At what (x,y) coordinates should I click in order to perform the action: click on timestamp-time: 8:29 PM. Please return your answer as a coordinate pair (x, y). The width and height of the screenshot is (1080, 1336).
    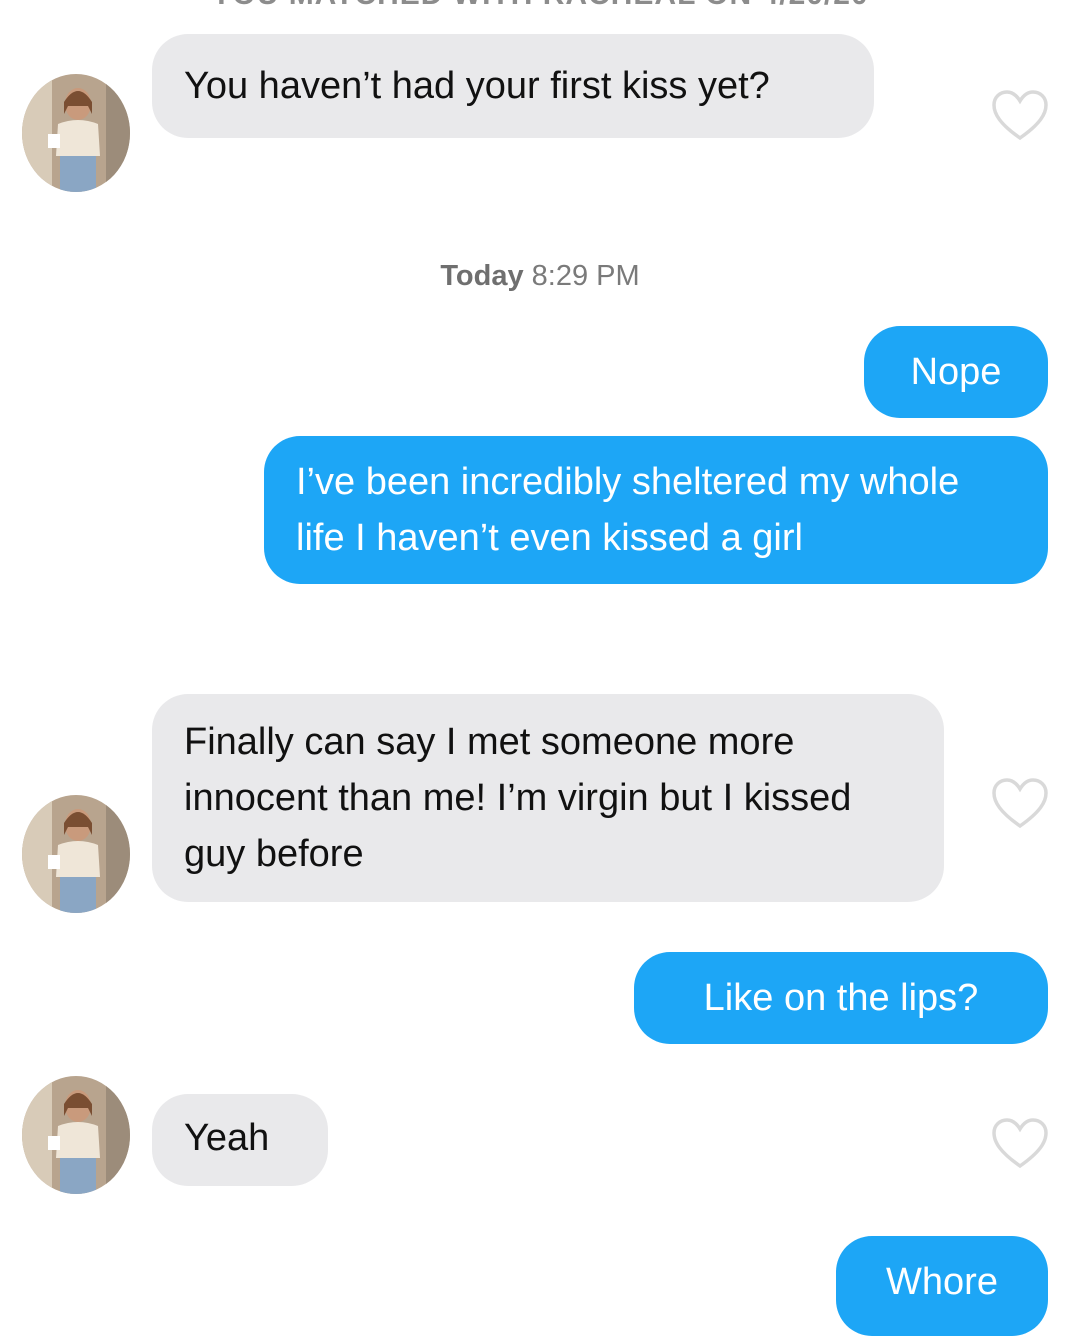
    Looking at the image, I should click on (585, 276).